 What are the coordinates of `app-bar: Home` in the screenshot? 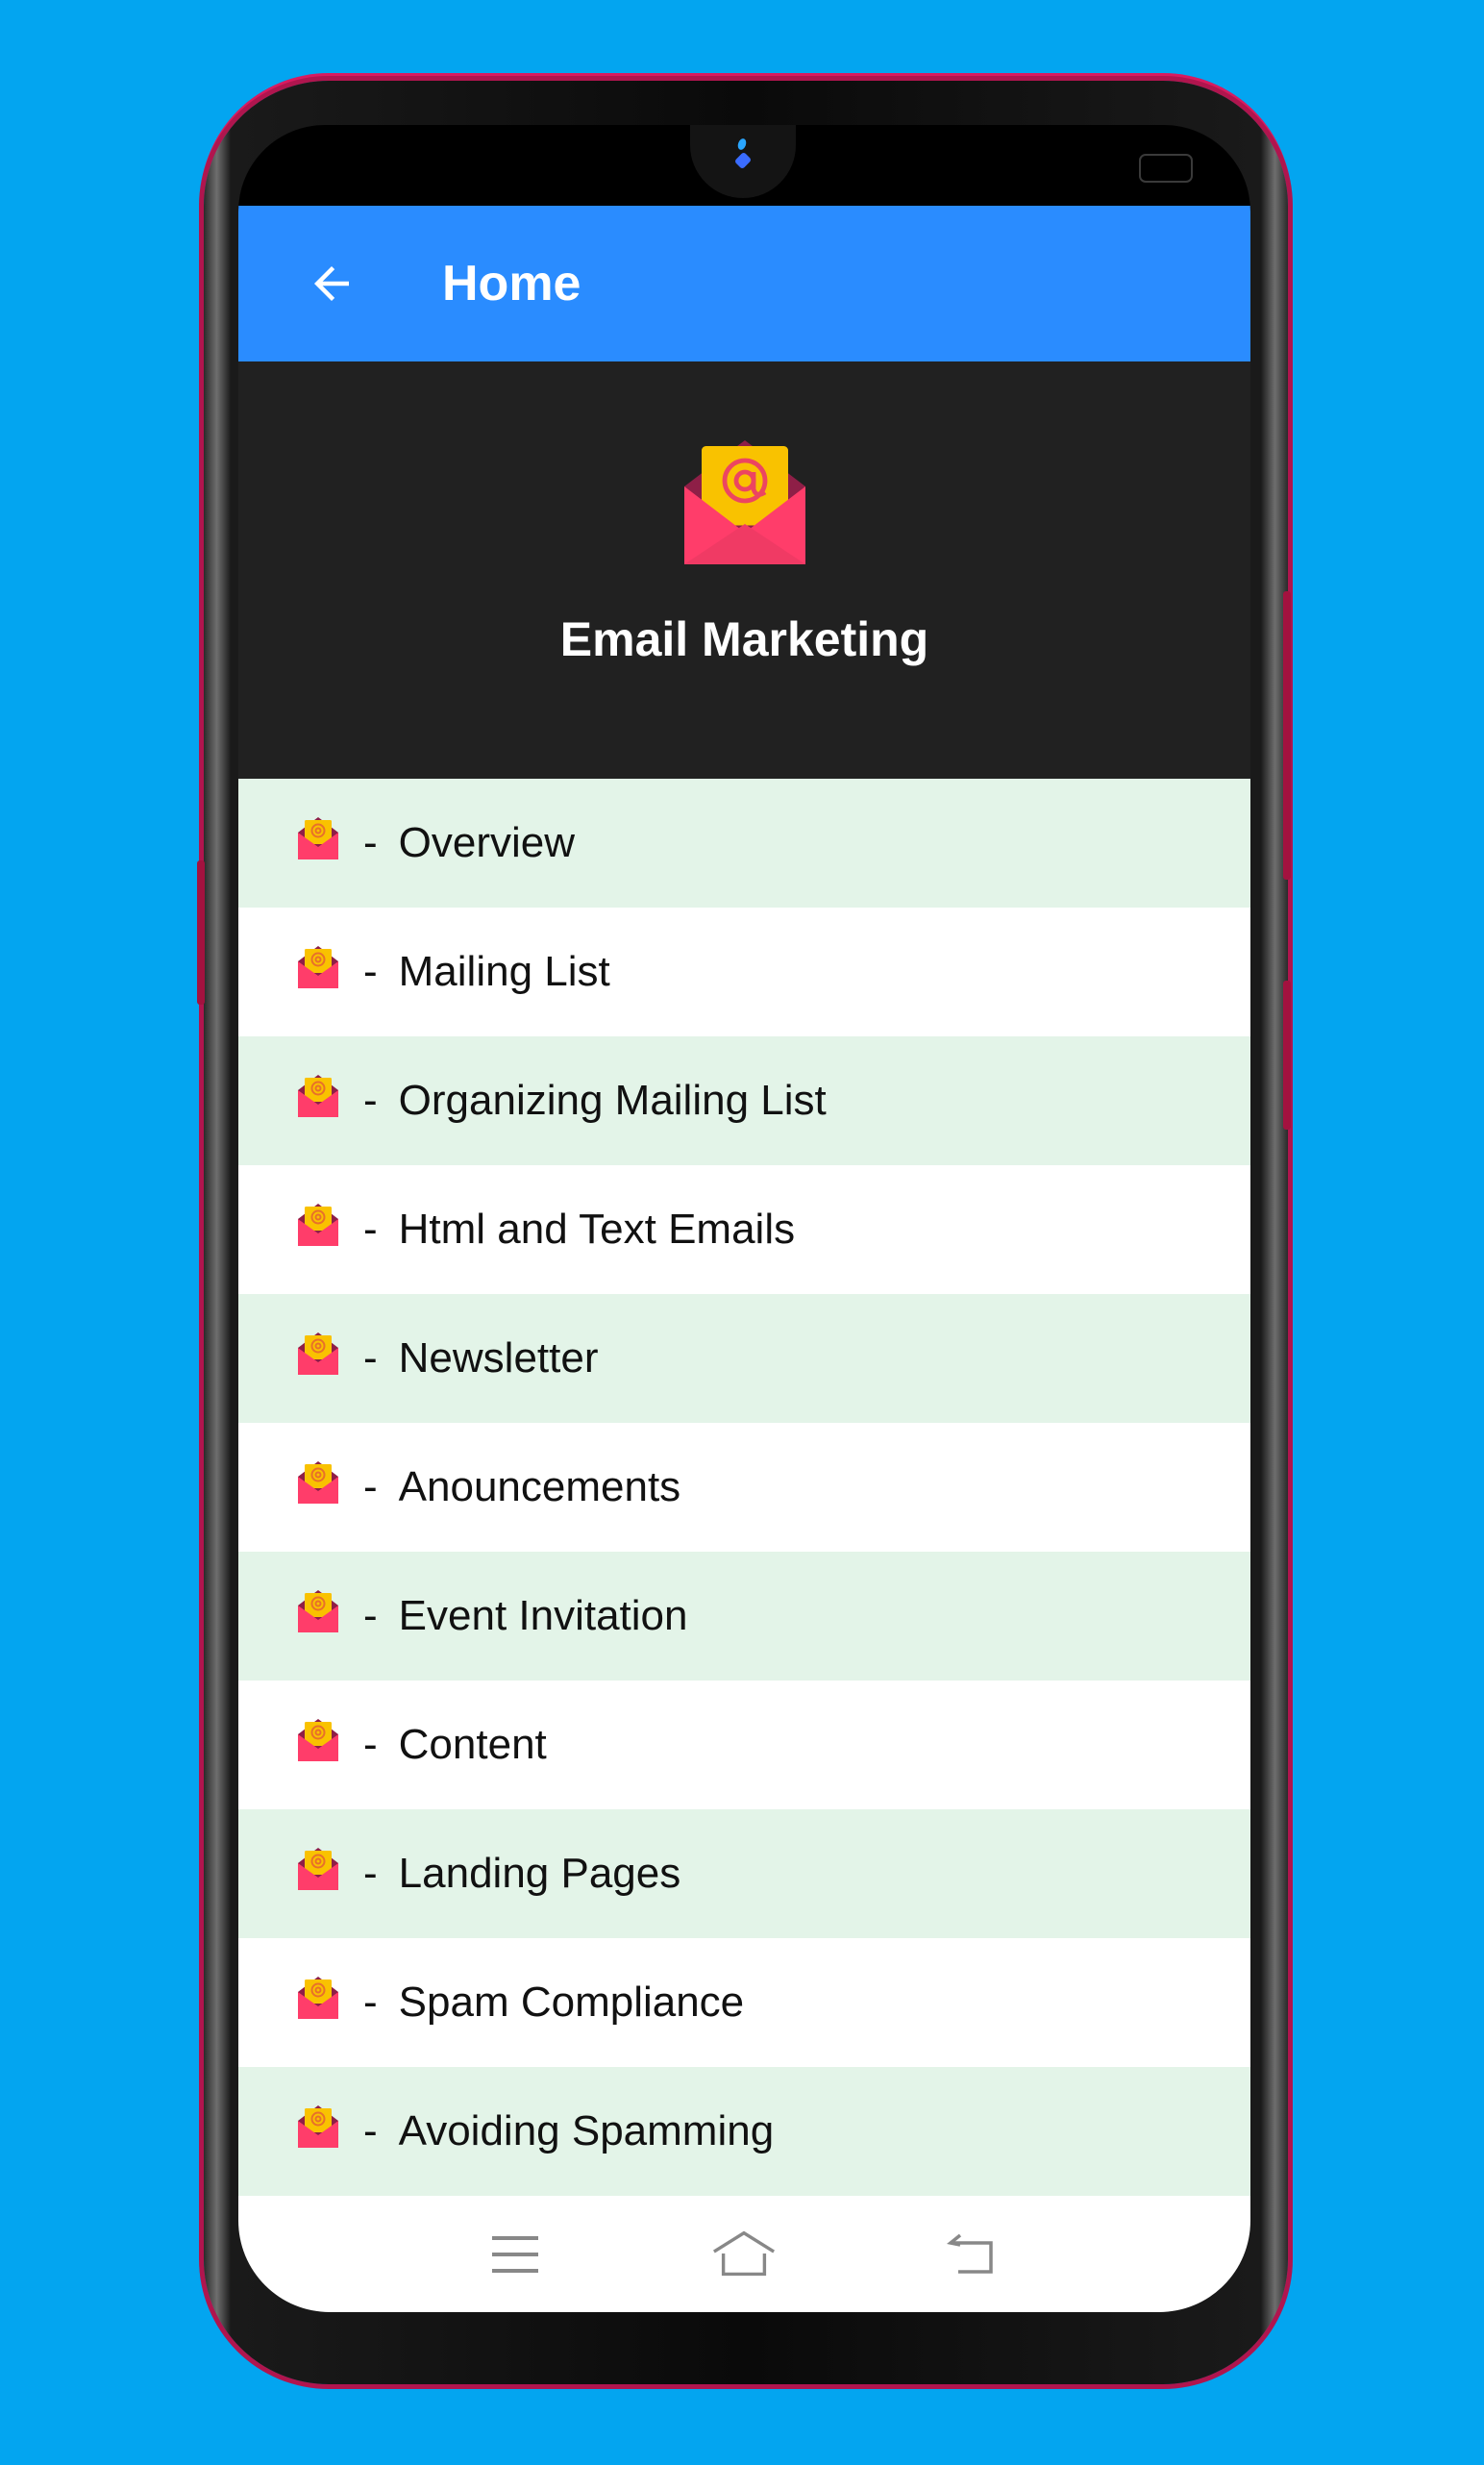 It's located at (744, 283).